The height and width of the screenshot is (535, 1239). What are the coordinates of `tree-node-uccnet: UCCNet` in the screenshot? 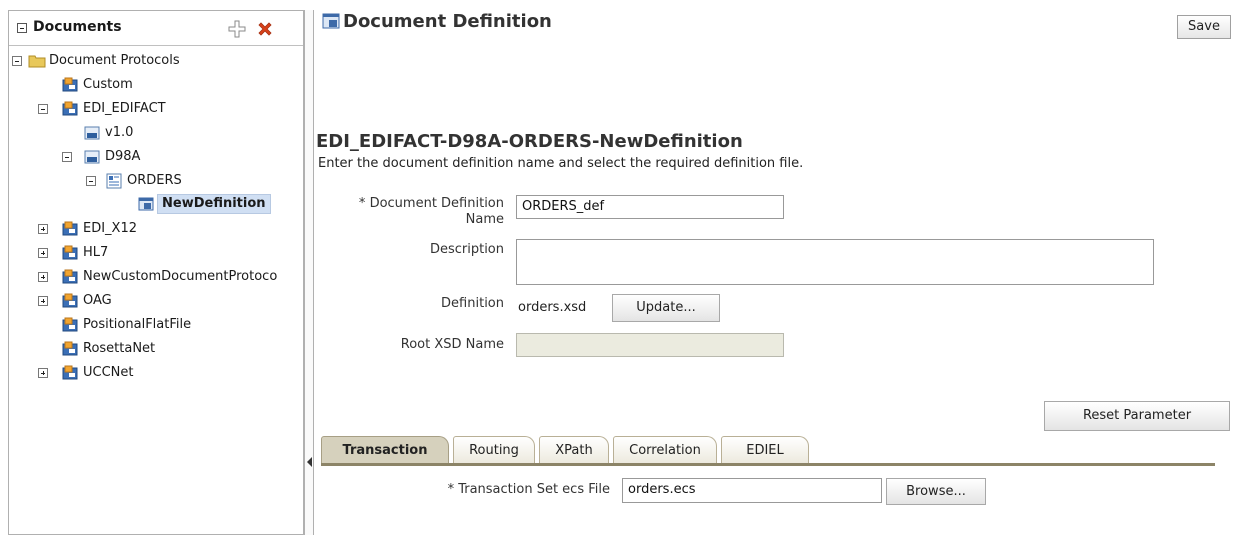 It's located at (154, 373).